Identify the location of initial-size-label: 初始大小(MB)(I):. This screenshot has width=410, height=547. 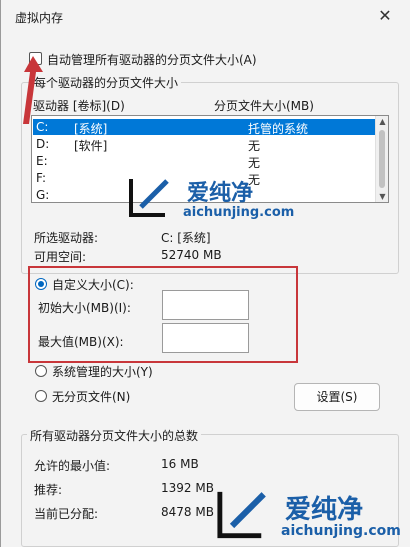
(84, 308).